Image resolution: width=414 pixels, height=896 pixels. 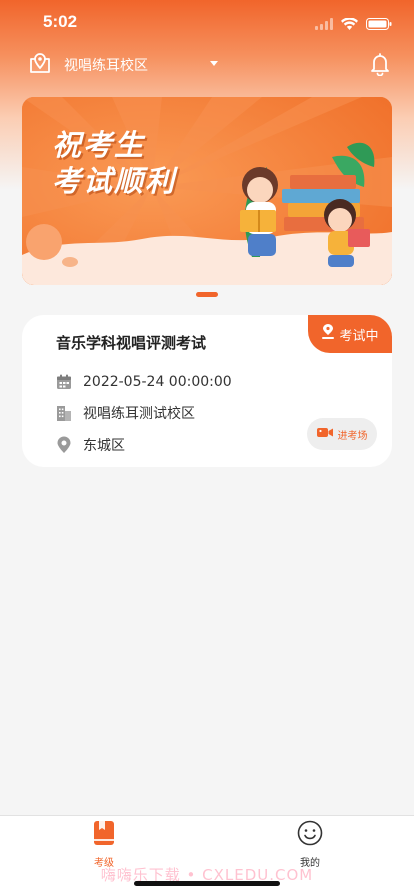 What do you see at coordinates (324, 434) in the screenshot?
I see `camera-icon` at bounding box center [324, 434].